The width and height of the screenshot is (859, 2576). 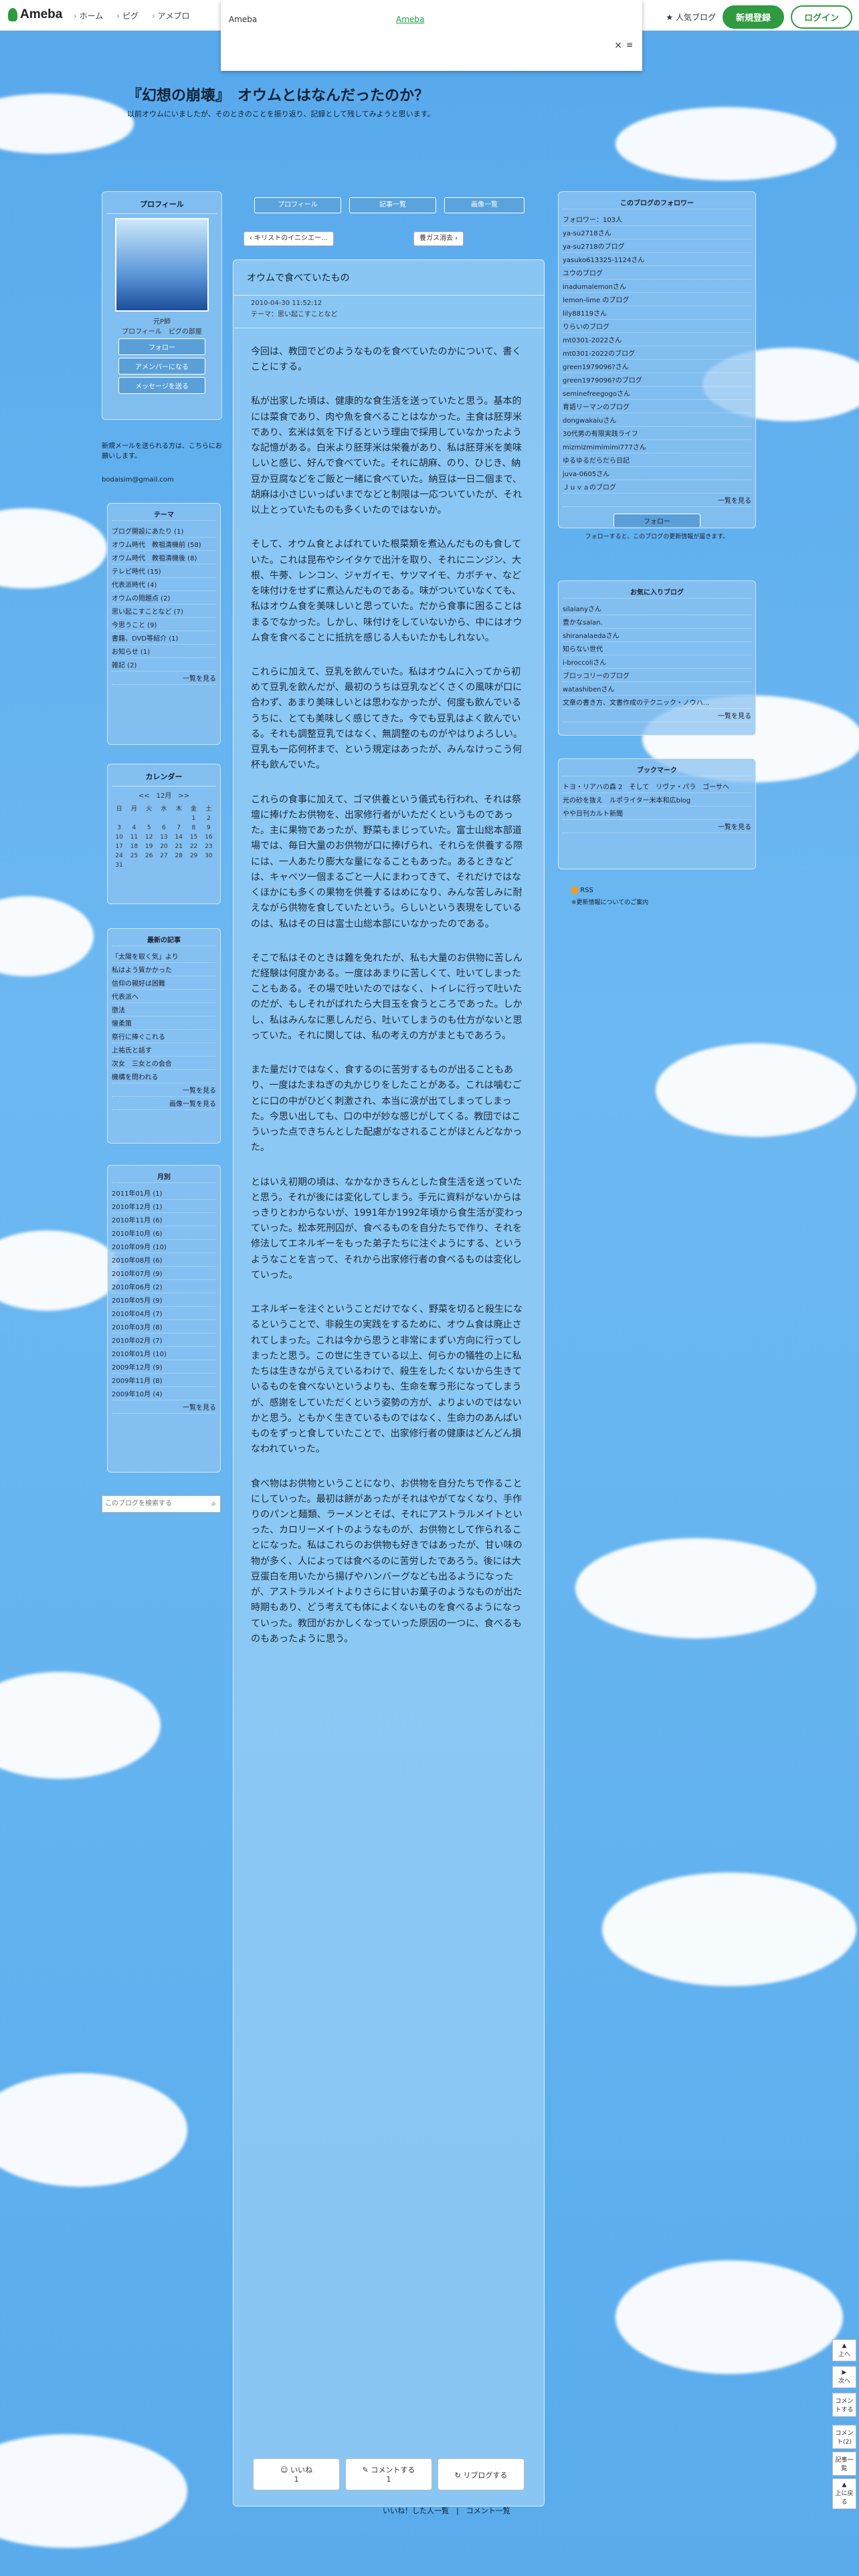 What do you see at coordinates (164, 1327) in the screenshot?
I see `month-item: 2010年03月 (8)` at bounding box center [164, 1327].